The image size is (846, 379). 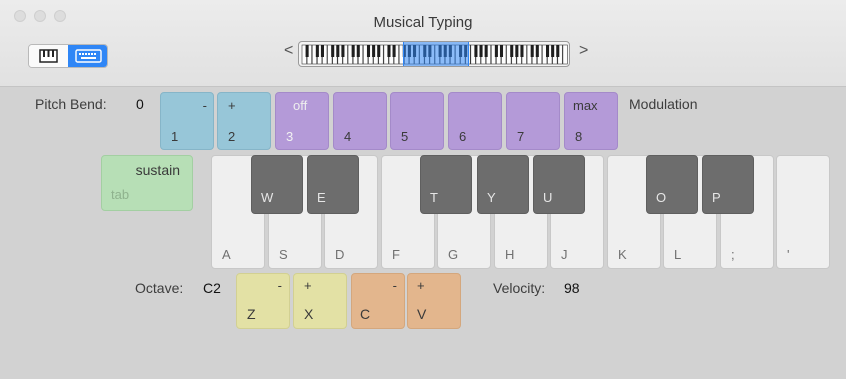 I want to click on octave-down-key: - Z, so click(x=263, y=301).